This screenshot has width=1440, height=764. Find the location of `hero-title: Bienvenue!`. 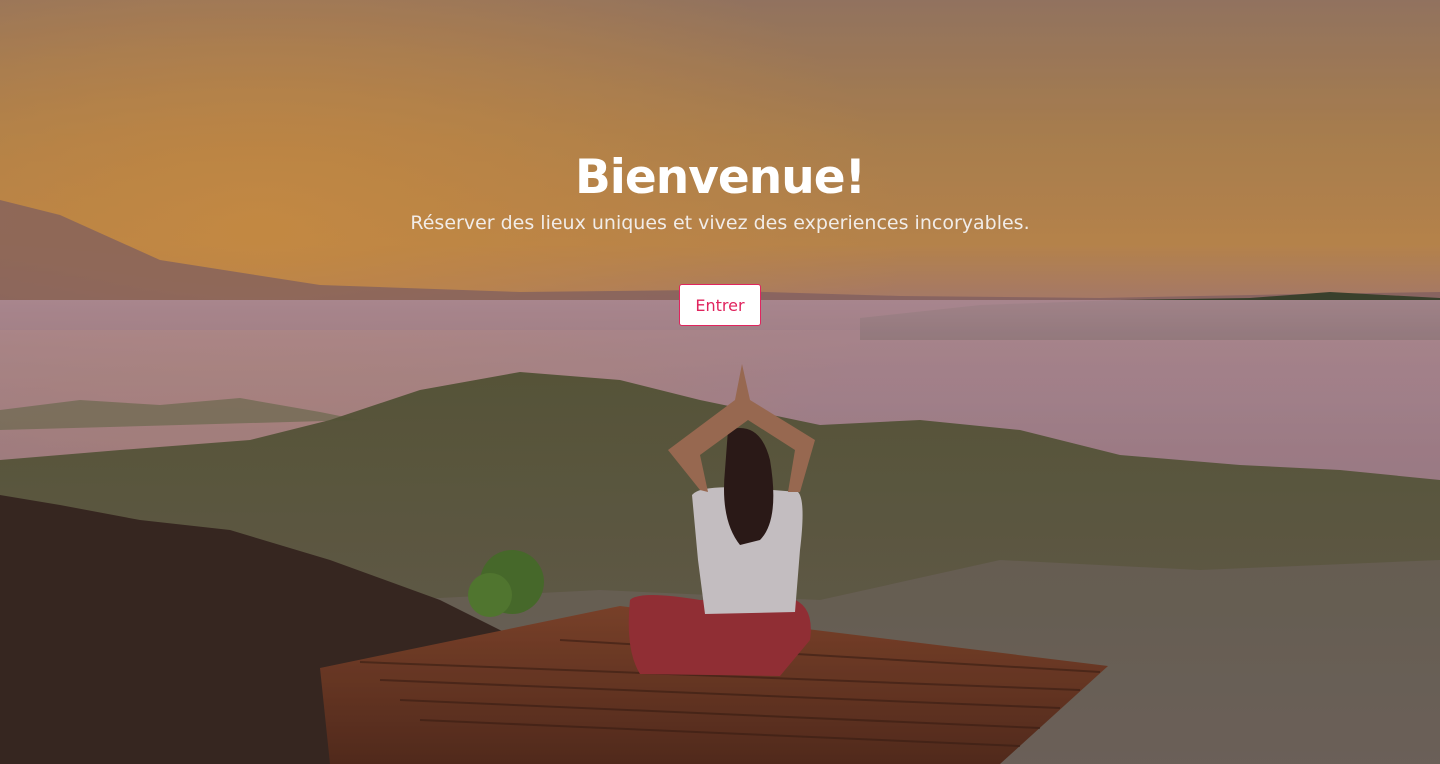

hero-title: Bienvenue! is located at coordinates (720, 177).